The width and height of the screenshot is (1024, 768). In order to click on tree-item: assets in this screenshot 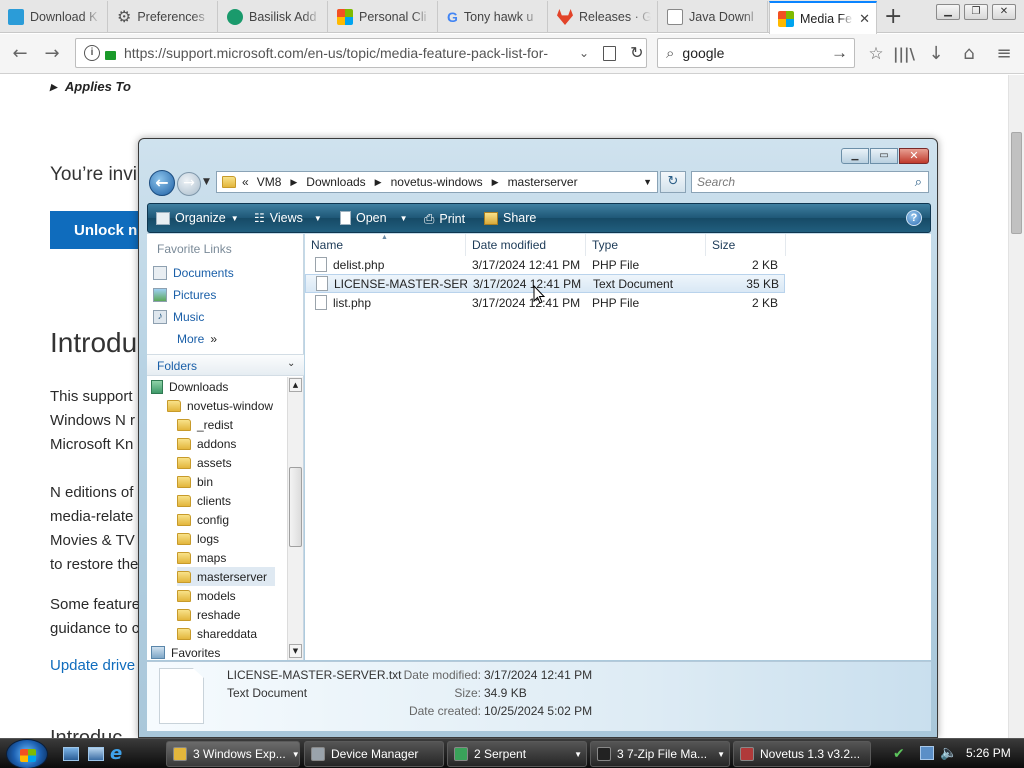, I will do `click(204, 462)`.